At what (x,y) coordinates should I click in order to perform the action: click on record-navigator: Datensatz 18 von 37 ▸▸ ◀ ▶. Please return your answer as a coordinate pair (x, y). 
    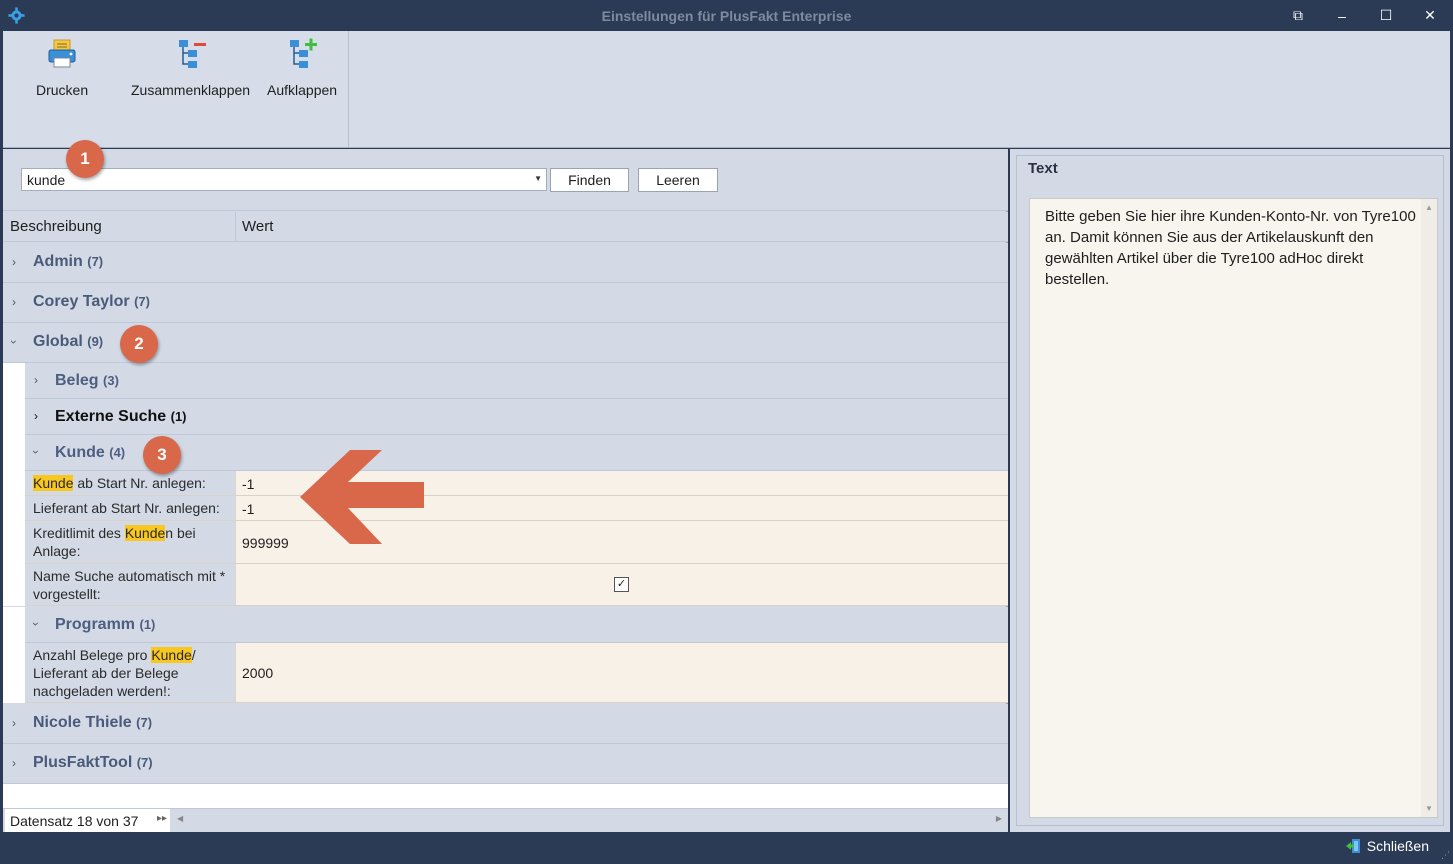
    Looking at the image, I should click on (505, 820).